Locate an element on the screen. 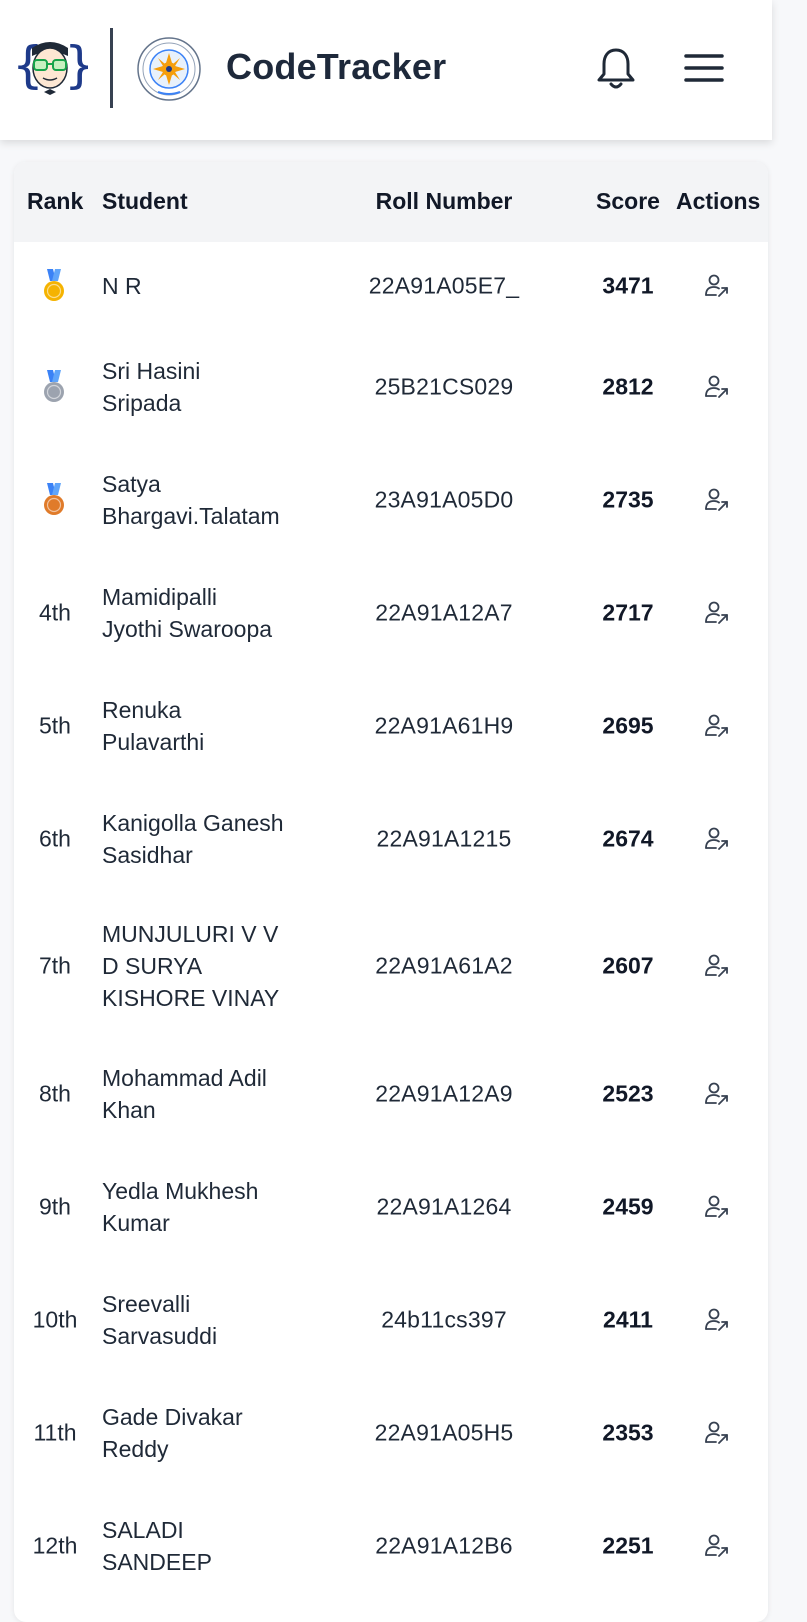  student-name-cell: Mohammad Adil Khan is located at coordinates (212, 1094).